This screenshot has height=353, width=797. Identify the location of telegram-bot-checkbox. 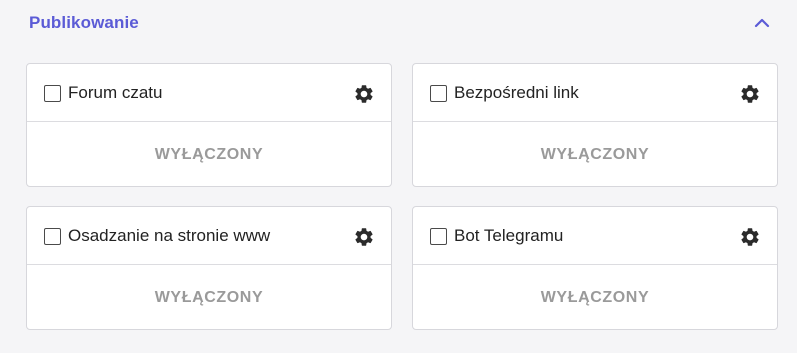
(438, 236).